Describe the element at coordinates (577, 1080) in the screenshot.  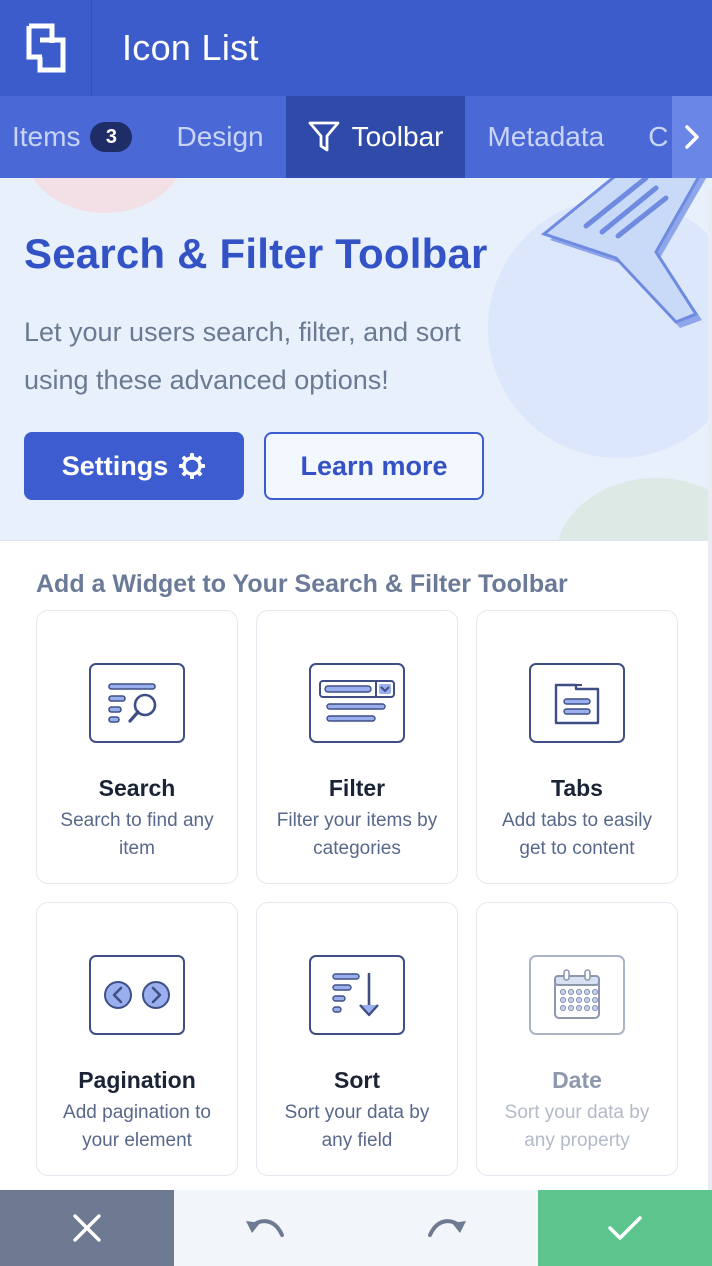
I see `widget-title: Date` at that location.